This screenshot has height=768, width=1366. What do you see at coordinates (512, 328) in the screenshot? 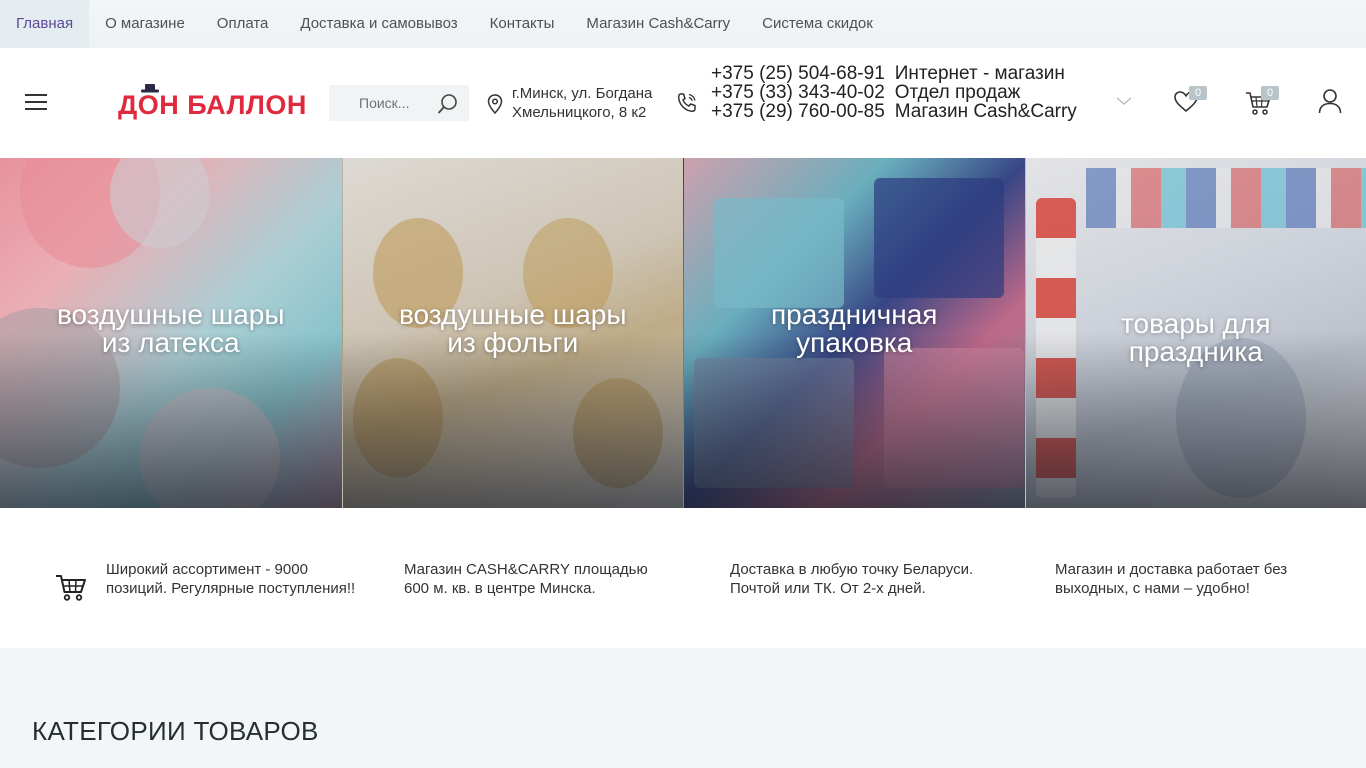
I see `banner-title: воздушные шары из фольги` at bounding box center [512, 328].